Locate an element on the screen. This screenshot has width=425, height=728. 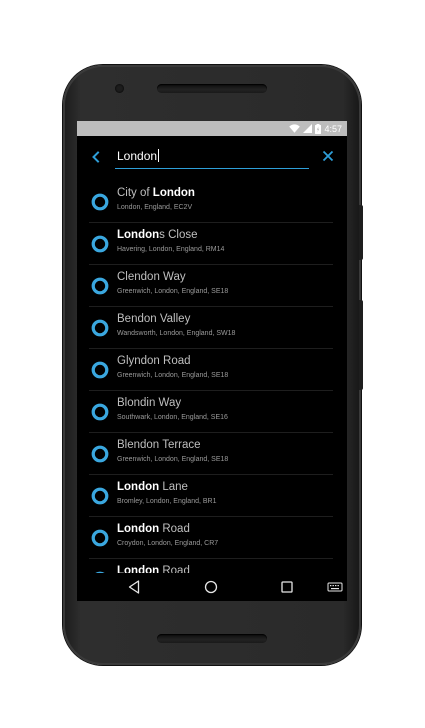
result-address: Bromley, London, England, BR1 is located at coordinates (167, 501).